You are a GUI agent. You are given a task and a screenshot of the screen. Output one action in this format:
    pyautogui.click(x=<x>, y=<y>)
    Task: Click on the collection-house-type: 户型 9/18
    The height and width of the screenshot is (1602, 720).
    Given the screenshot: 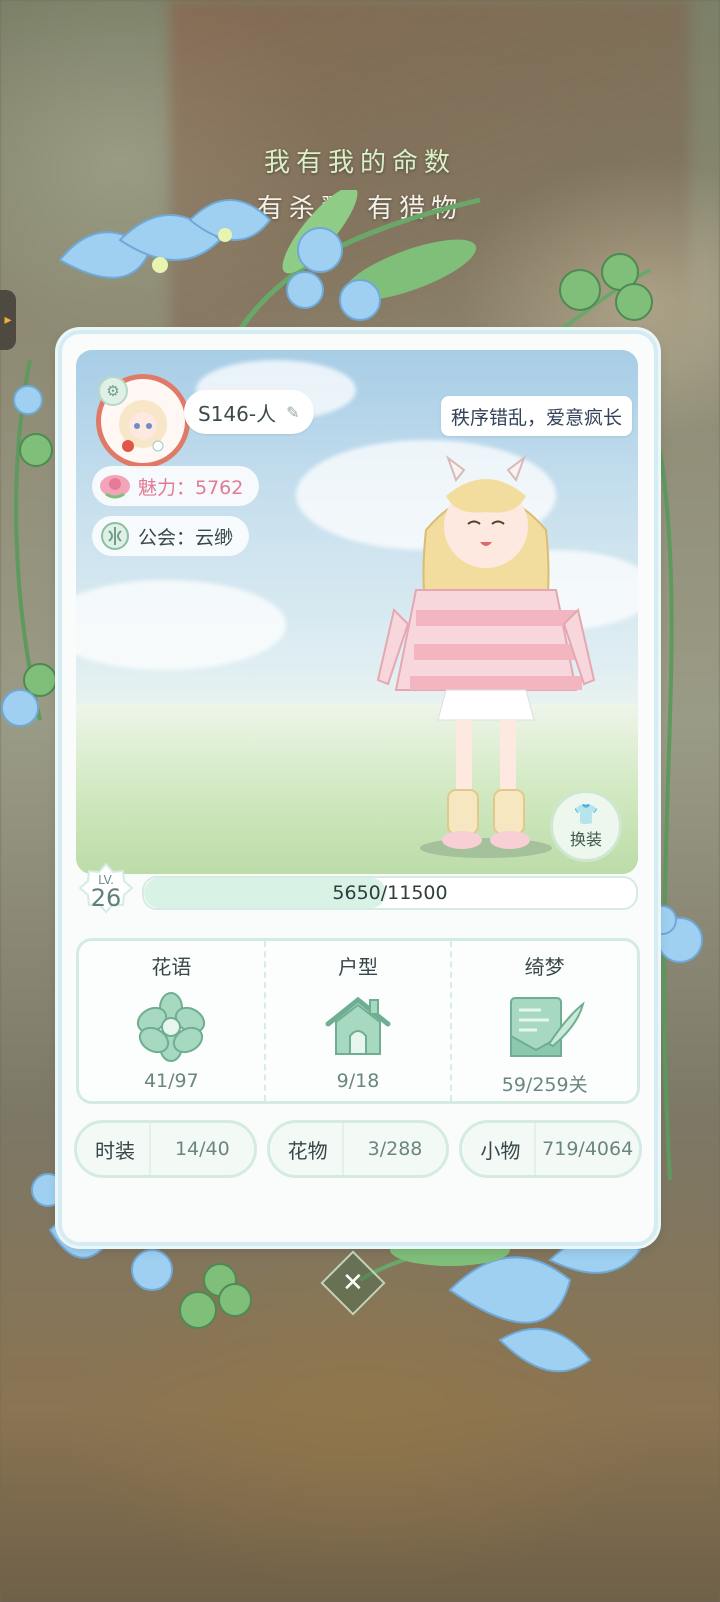 What is the action you would take?
    pyautogui.click(x=357, y=1021)
    